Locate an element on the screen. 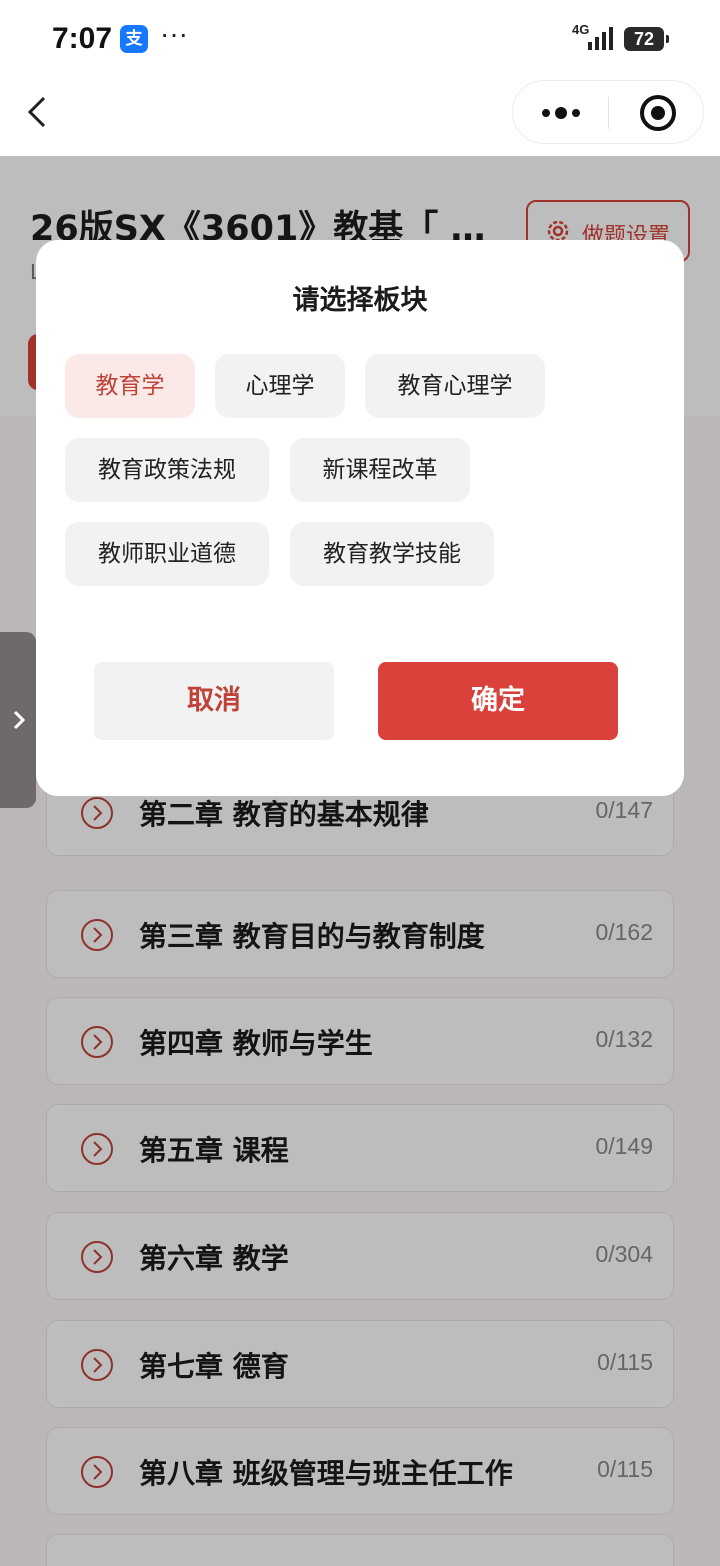 This screenshot has height=1566, width=720. mini-program-capsule is located at coordinates (608, 112).